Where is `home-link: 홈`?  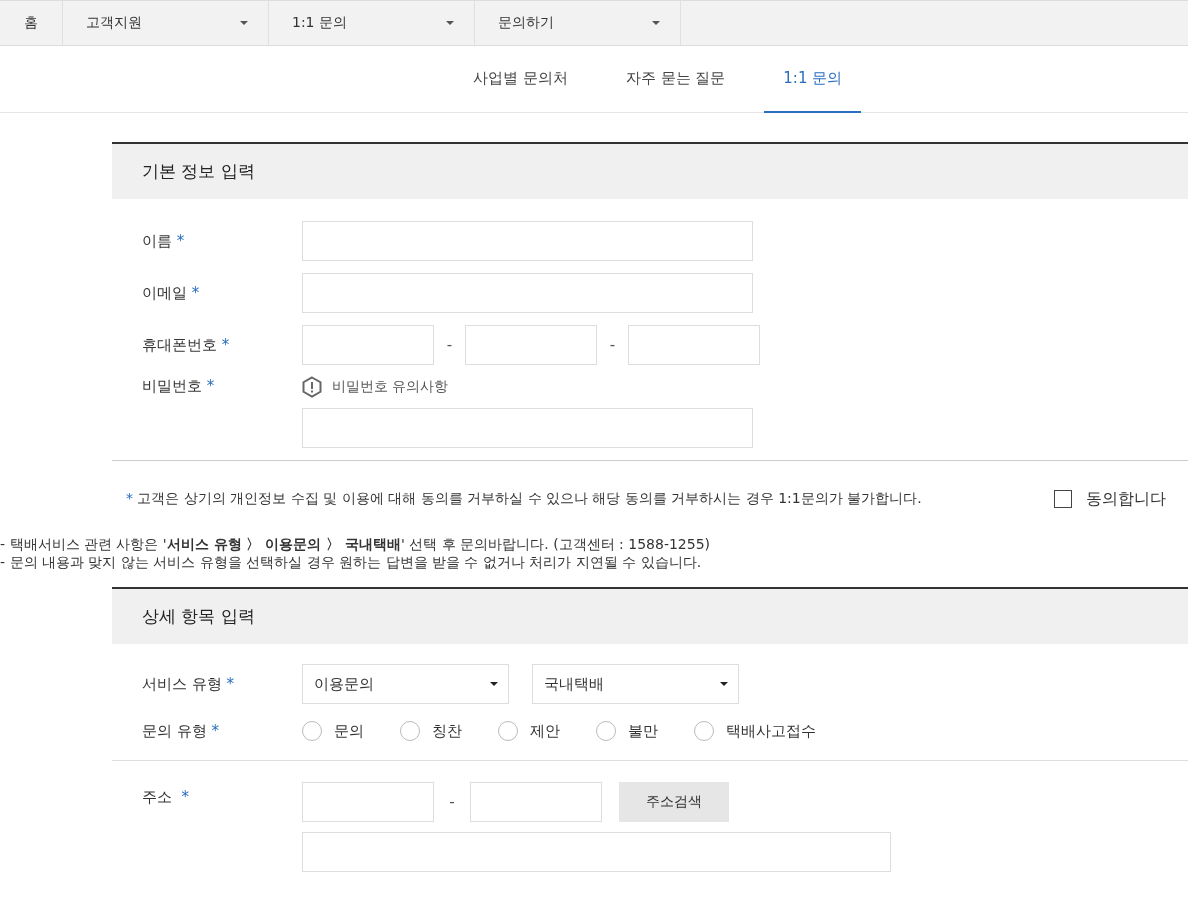 home-link: 홈 is located at coordinates (31, 23).